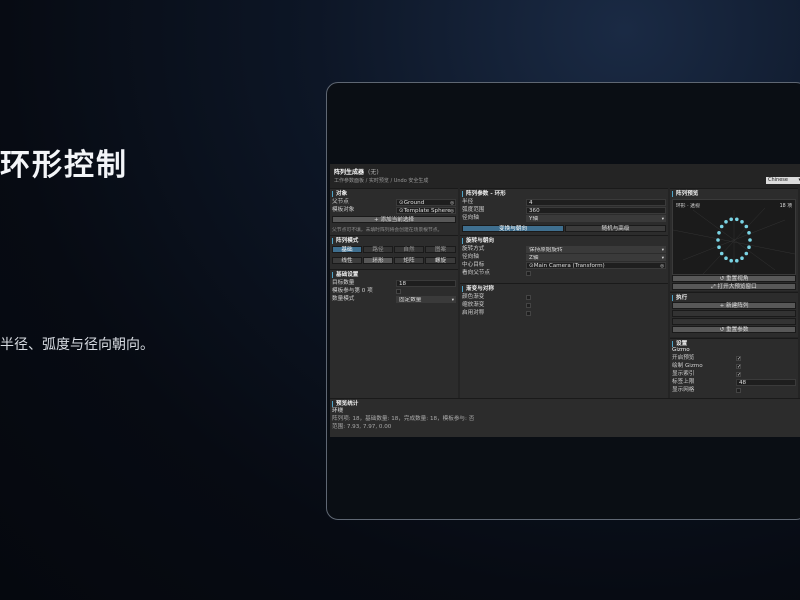  I want to click on parent-note: 父节点可不填，未填时阵列将会创建在场景根节点。, so click(387, 230).